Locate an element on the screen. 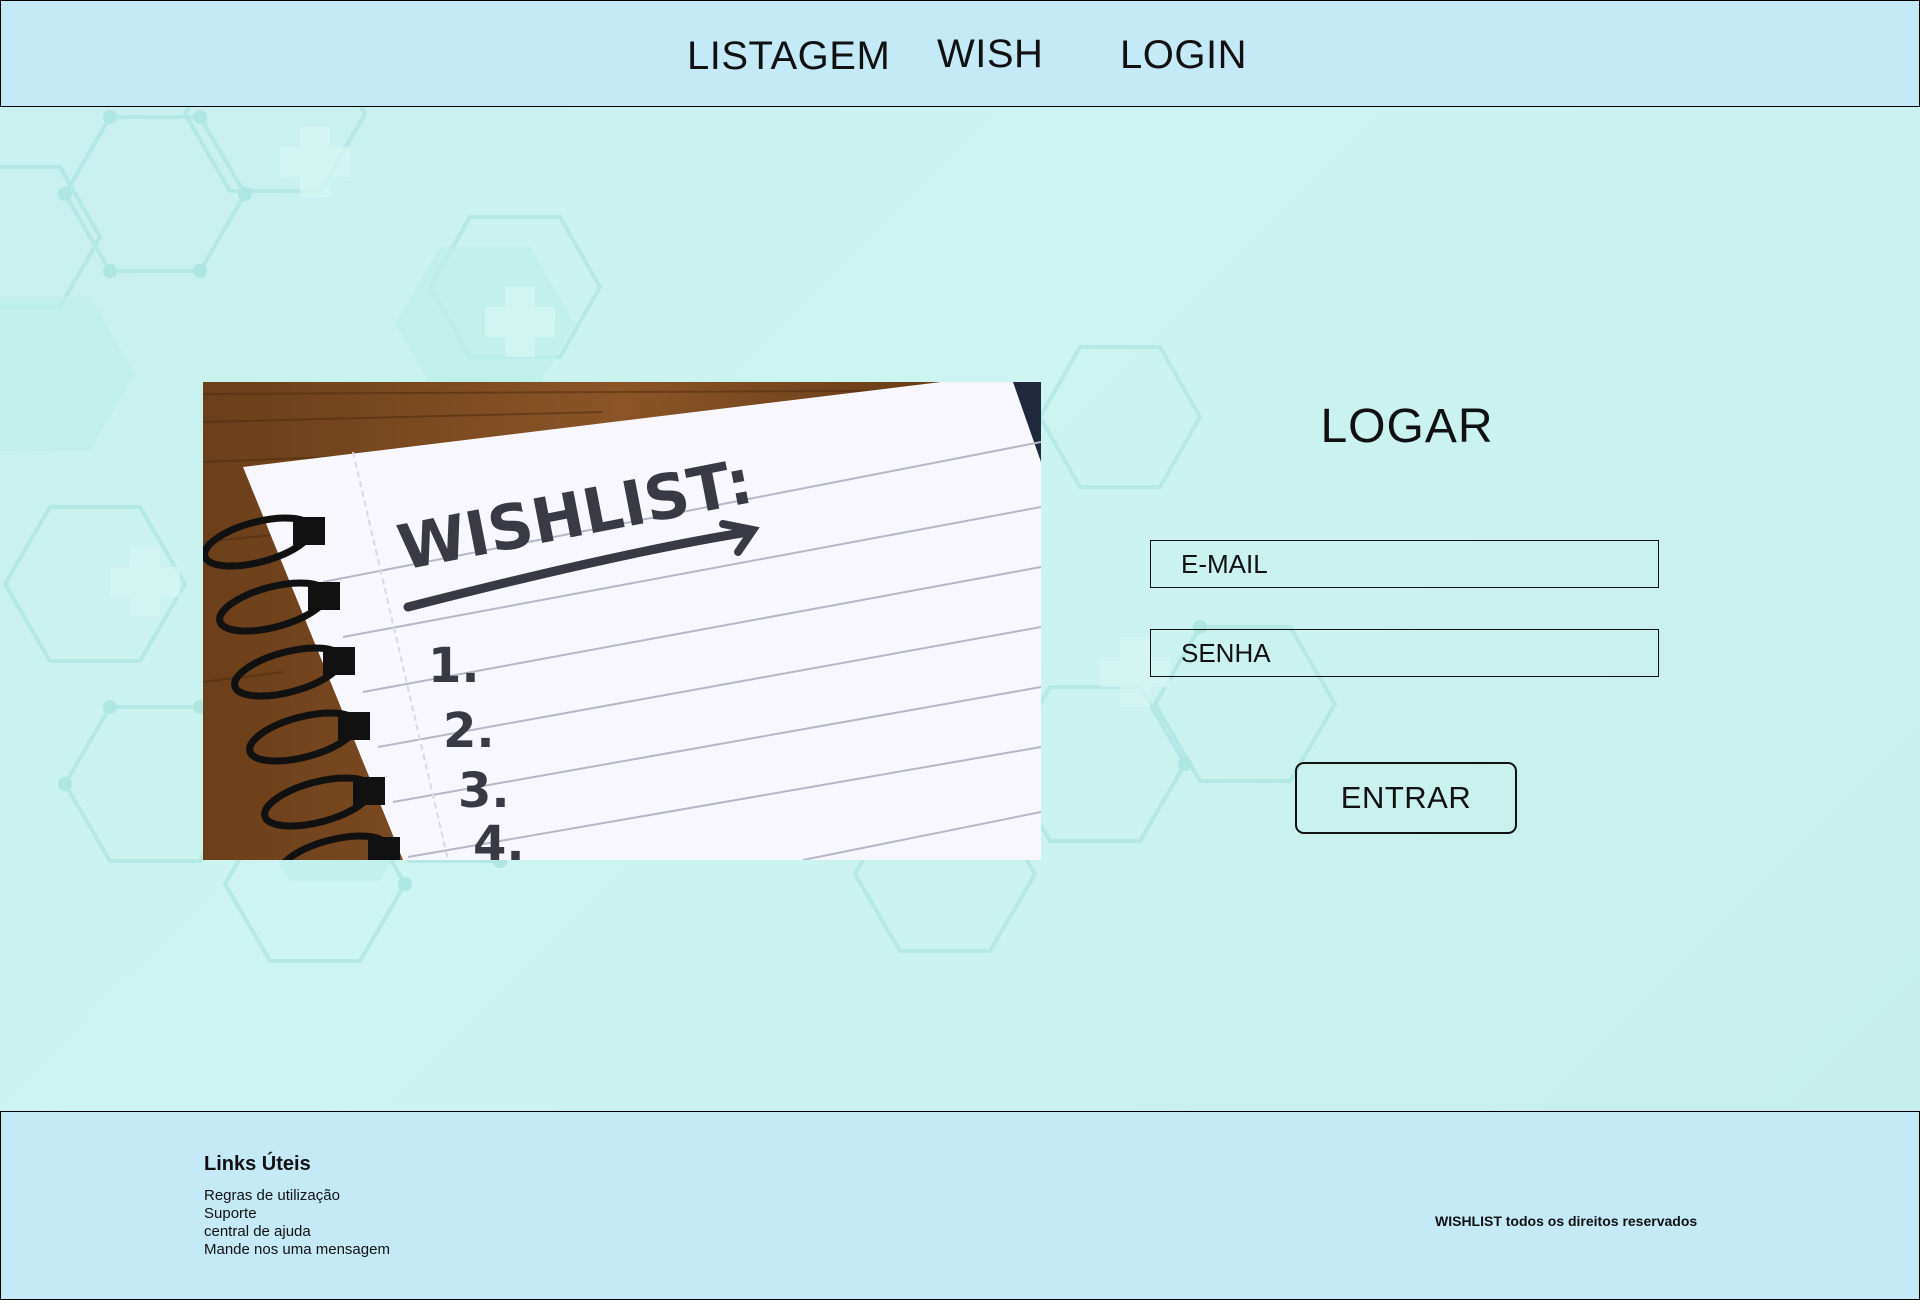 This screenshot has width=1920, height=1300. email-field is located at coordinates (1404, 564).